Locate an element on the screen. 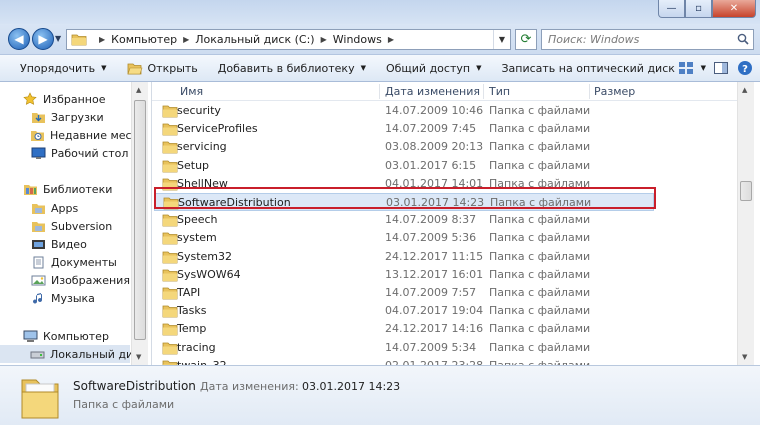  burn-button: Записать на оптический диск is located at coordinates (587, 68).